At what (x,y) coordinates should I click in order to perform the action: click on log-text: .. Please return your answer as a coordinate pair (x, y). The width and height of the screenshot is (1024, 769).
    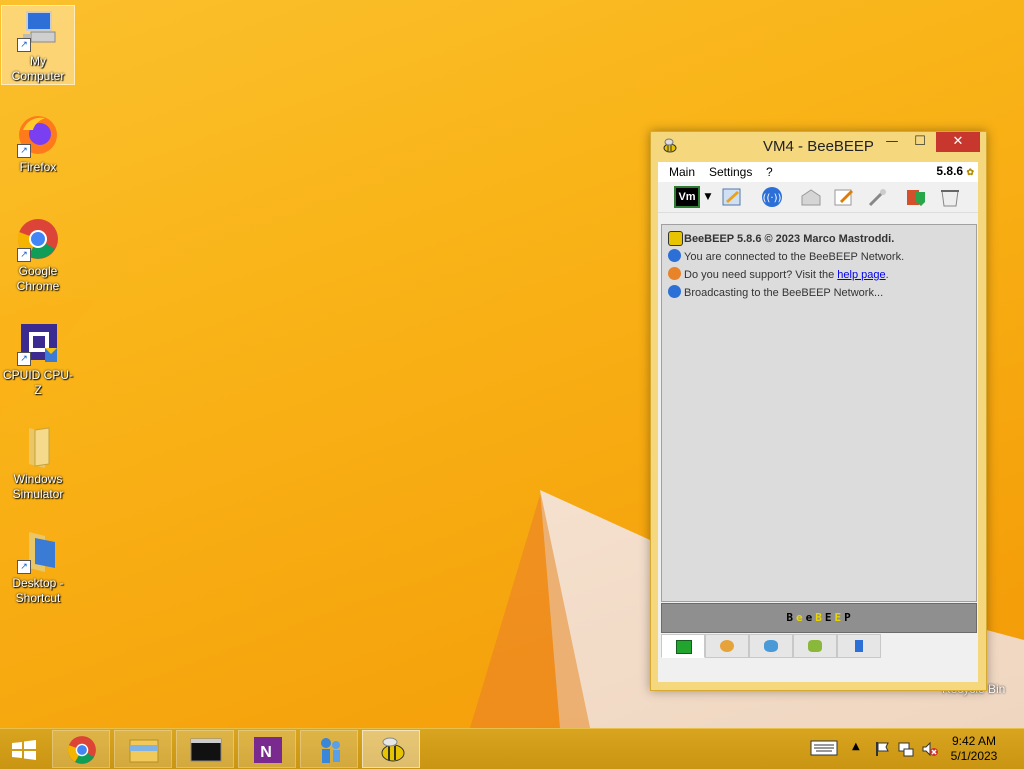
    Looking at the image, I should click on (887, 275).